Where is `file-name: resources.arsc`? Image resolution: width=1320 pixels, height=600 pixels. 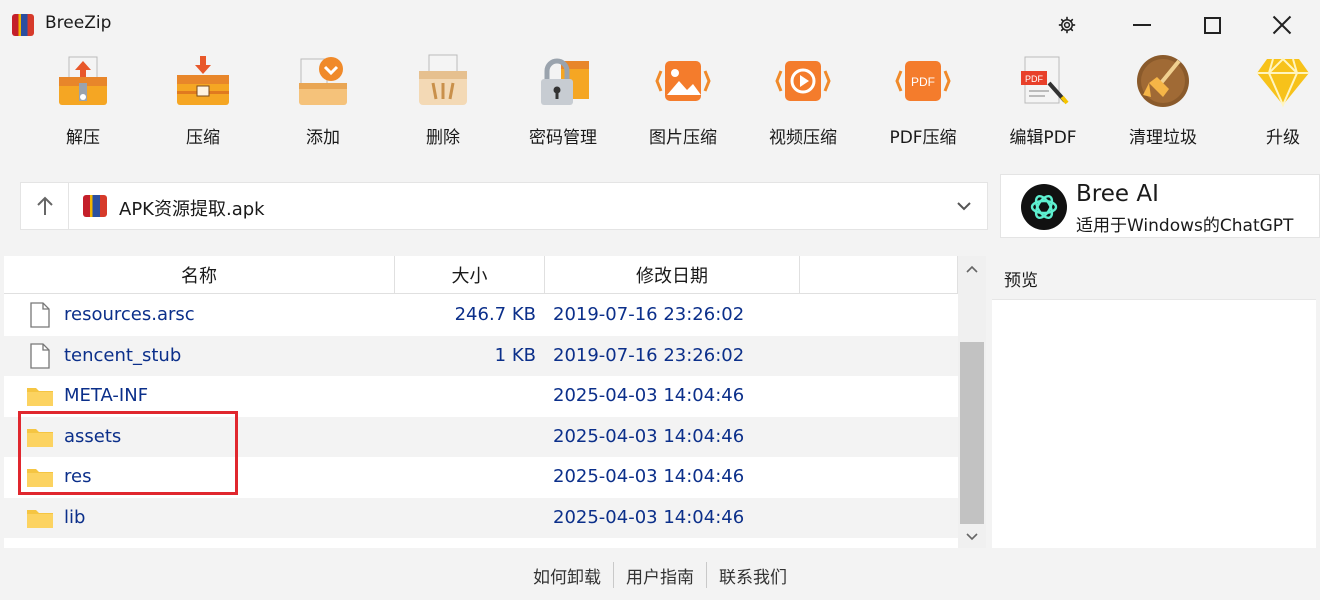 file-name: resources.arsc is located at coordinates (129, 314).